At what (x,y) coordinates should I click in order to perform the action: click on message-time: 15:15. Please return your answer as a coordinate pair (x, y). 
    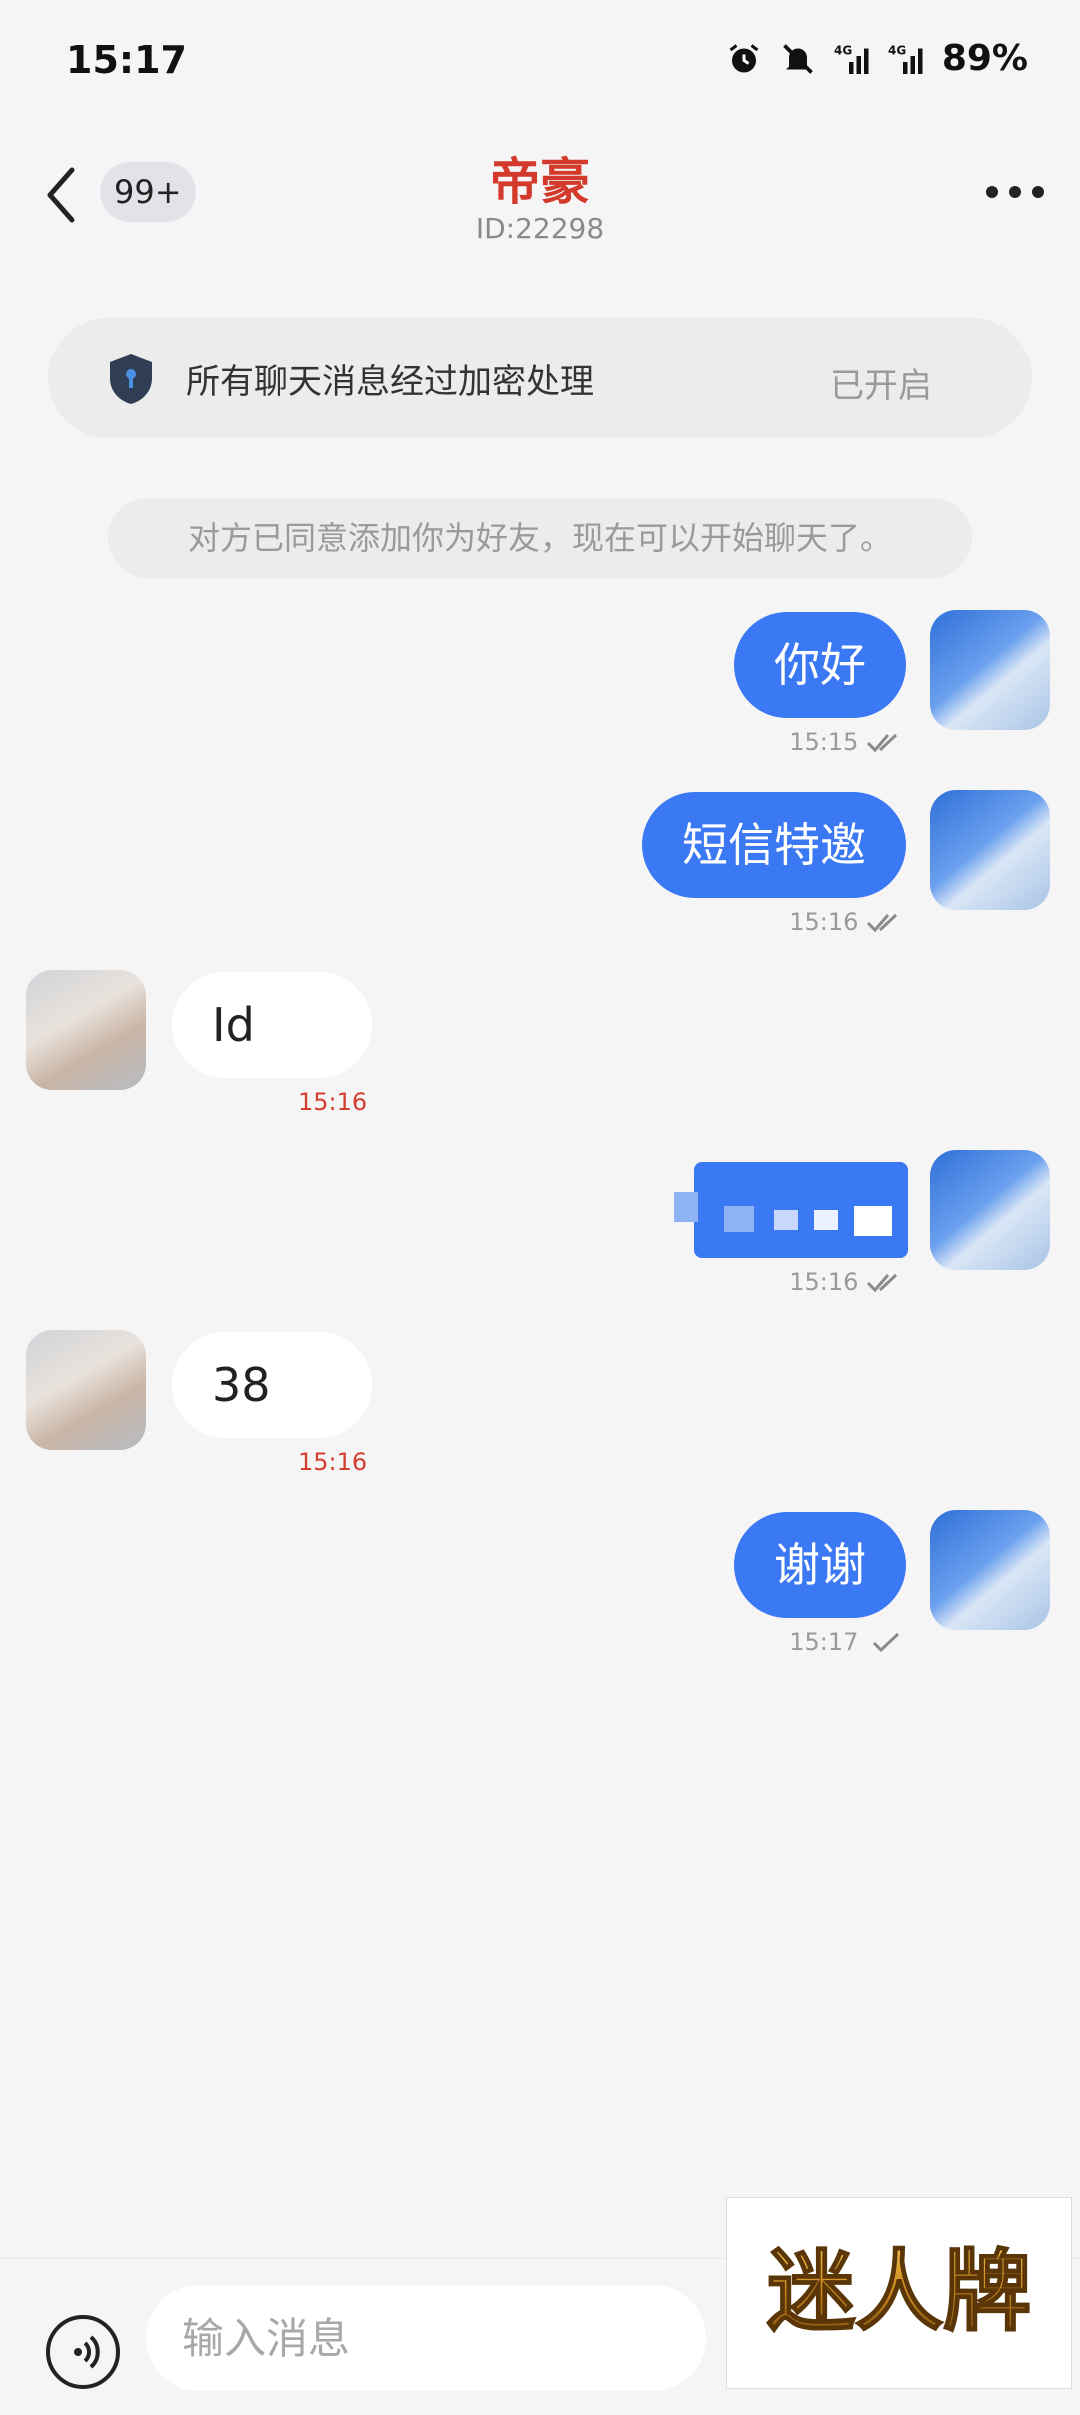
    Looking at the image, I should click on (847, 742).